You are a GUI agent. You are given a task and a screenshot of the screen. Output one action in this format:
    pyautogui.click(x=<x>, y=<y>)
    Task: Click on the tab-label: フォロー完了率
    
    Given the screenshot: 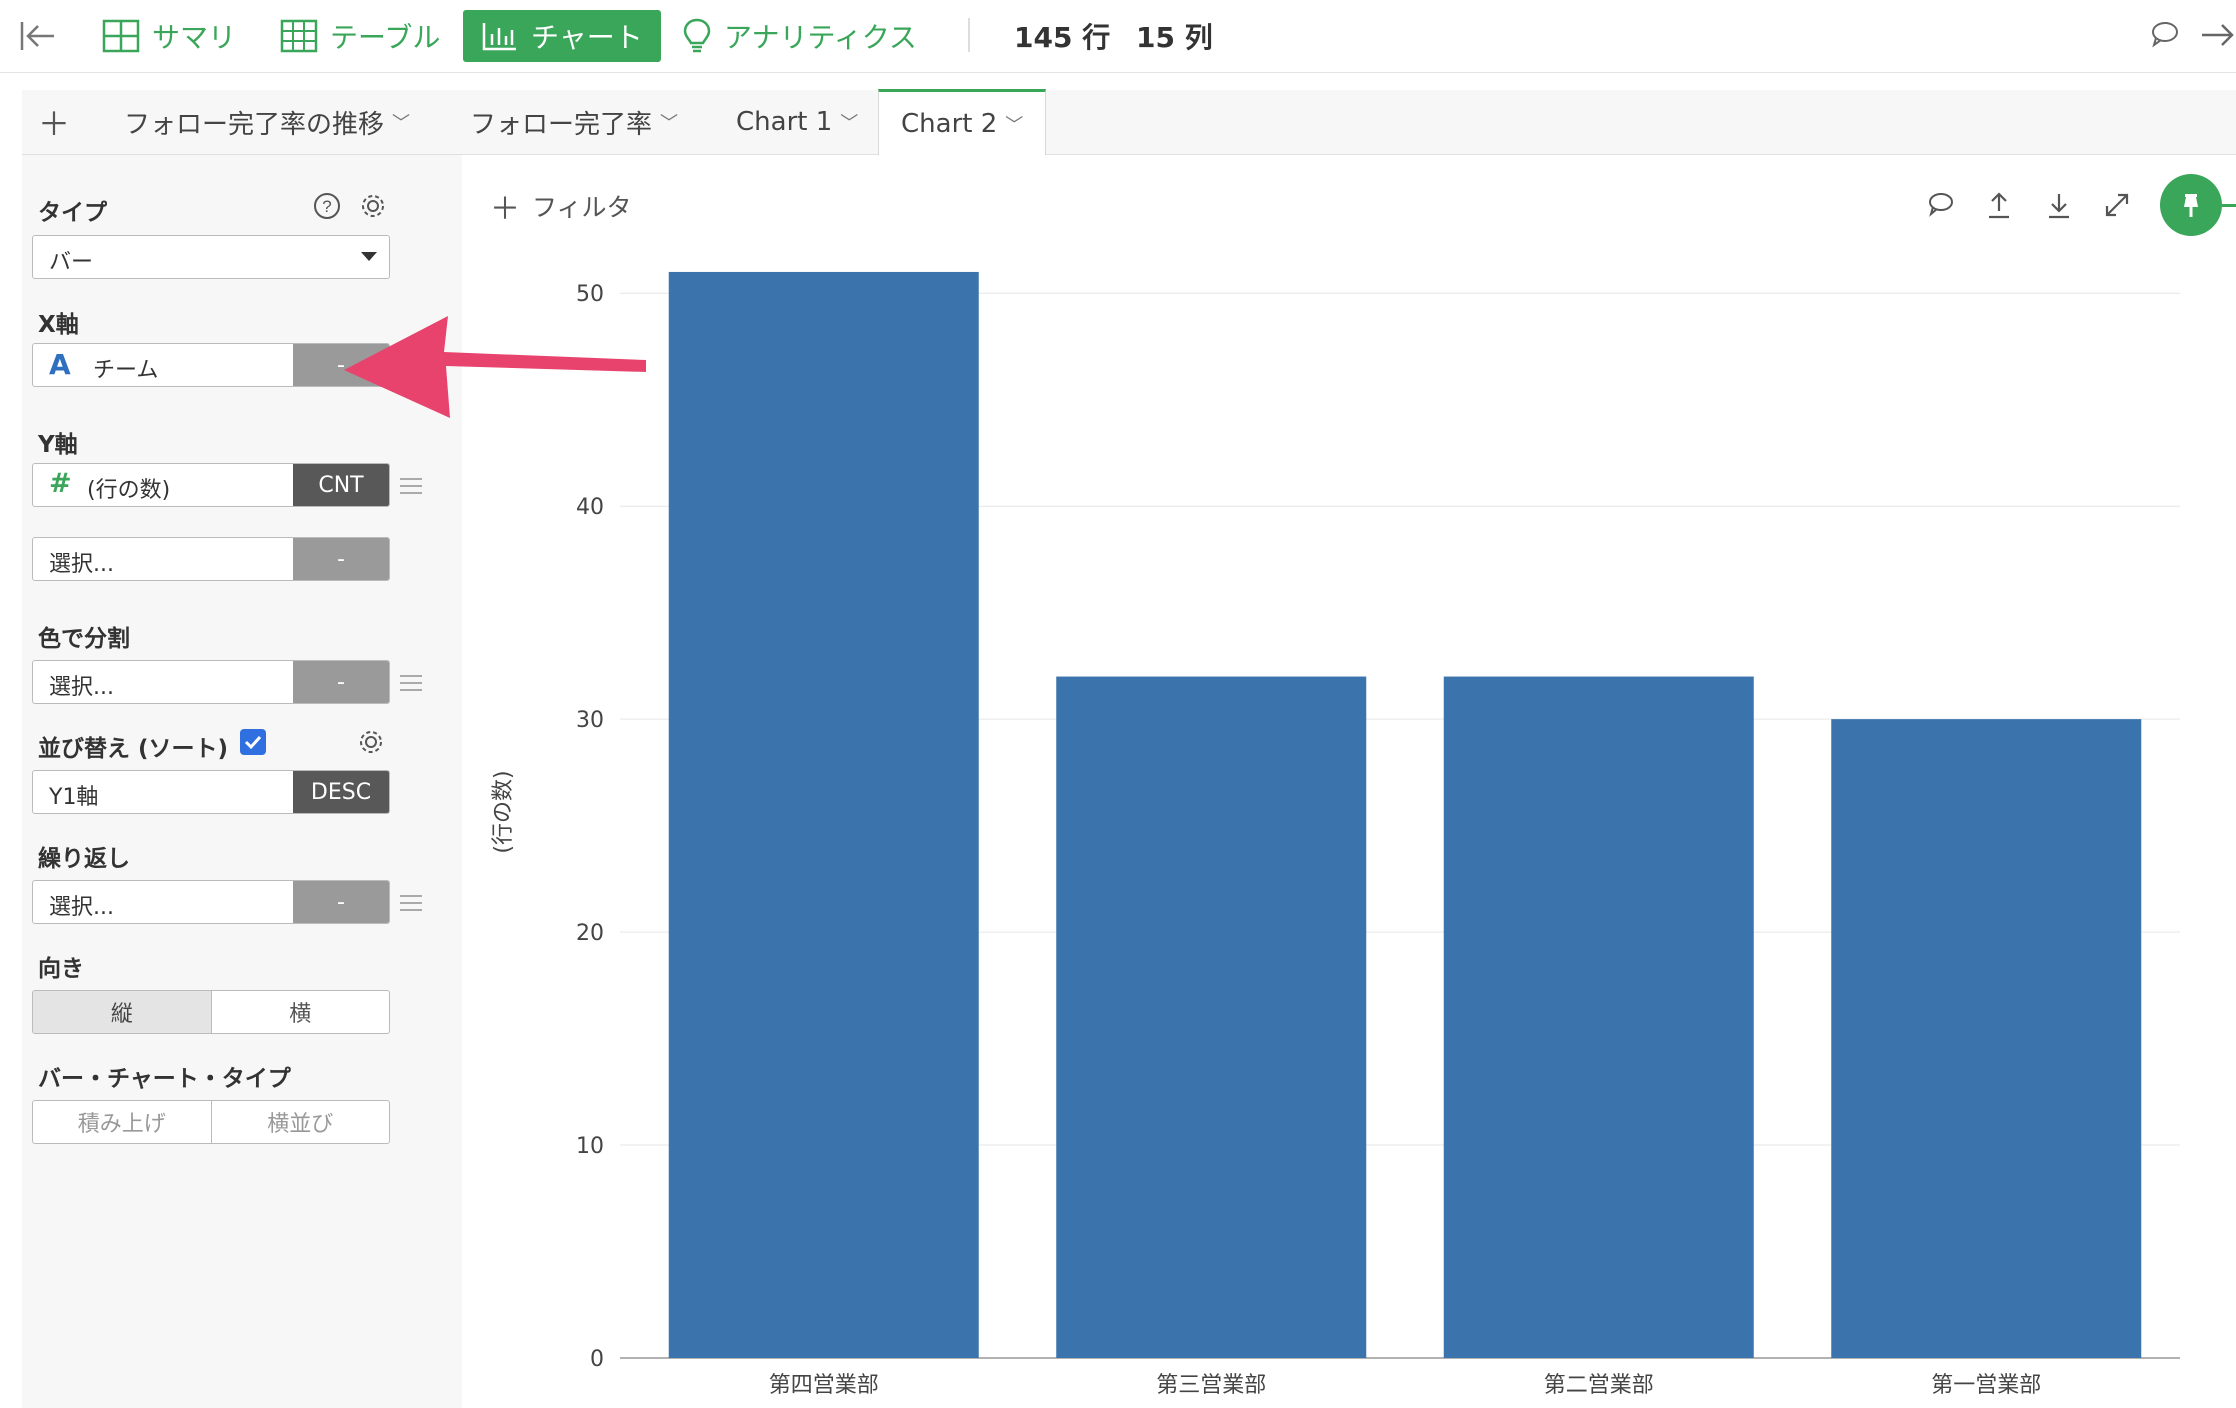 What is the action you would take?
    pyautogui.click(x=561, y=124)
    